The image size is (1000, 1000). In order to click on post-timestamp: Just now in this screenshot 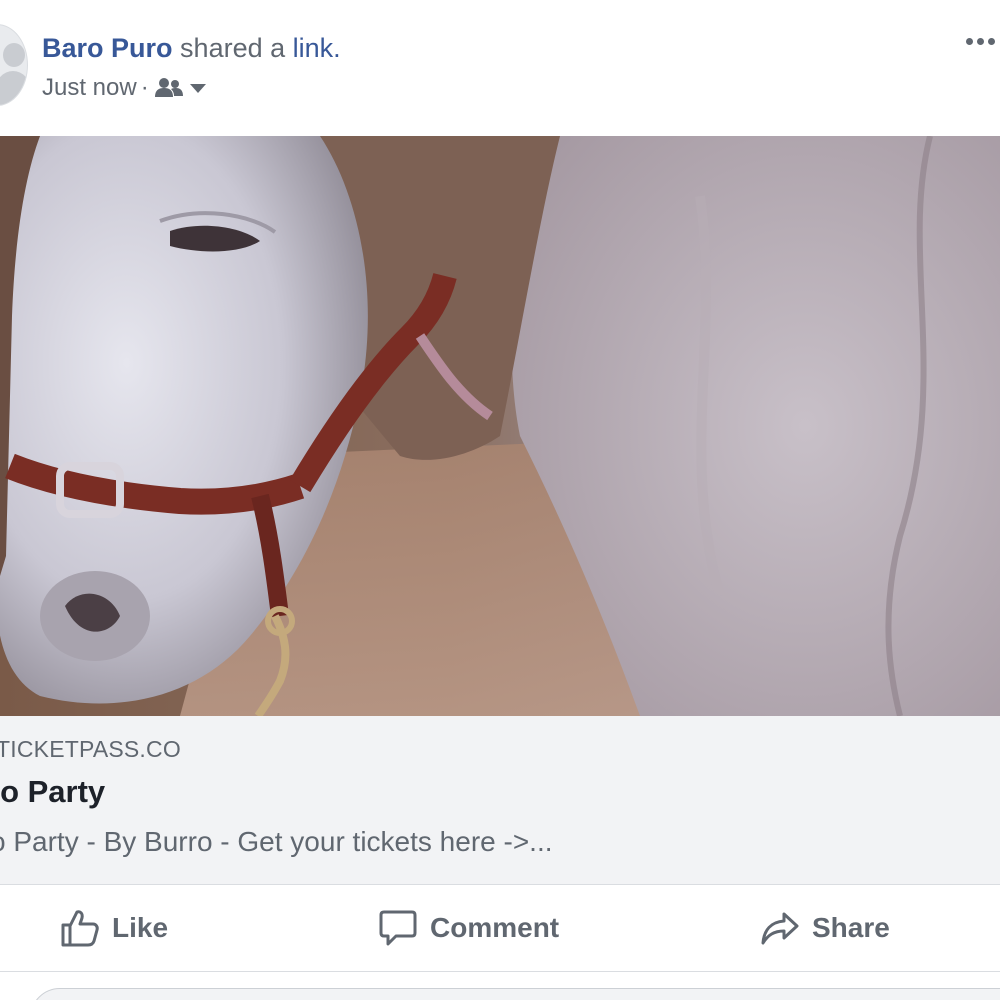, I will do `click(89, 88)`.